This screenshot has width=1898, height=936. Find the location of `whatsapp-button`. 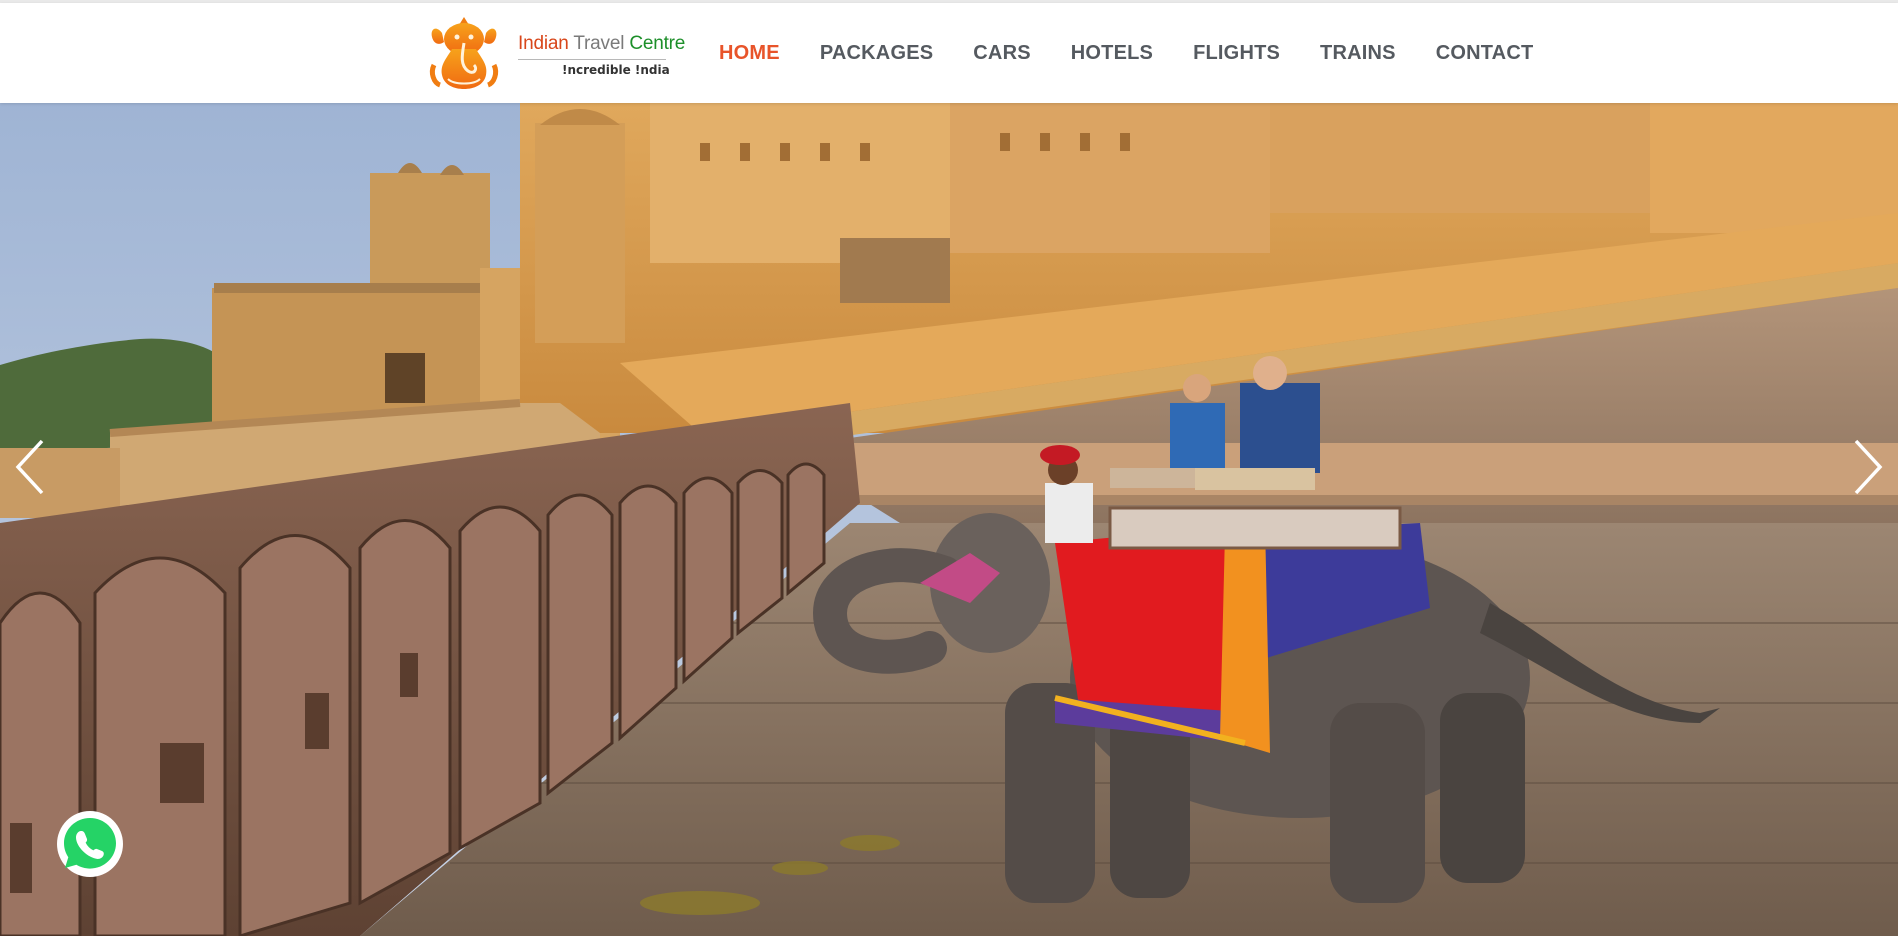

whatsapp-button is located at coordinates (90, 844).